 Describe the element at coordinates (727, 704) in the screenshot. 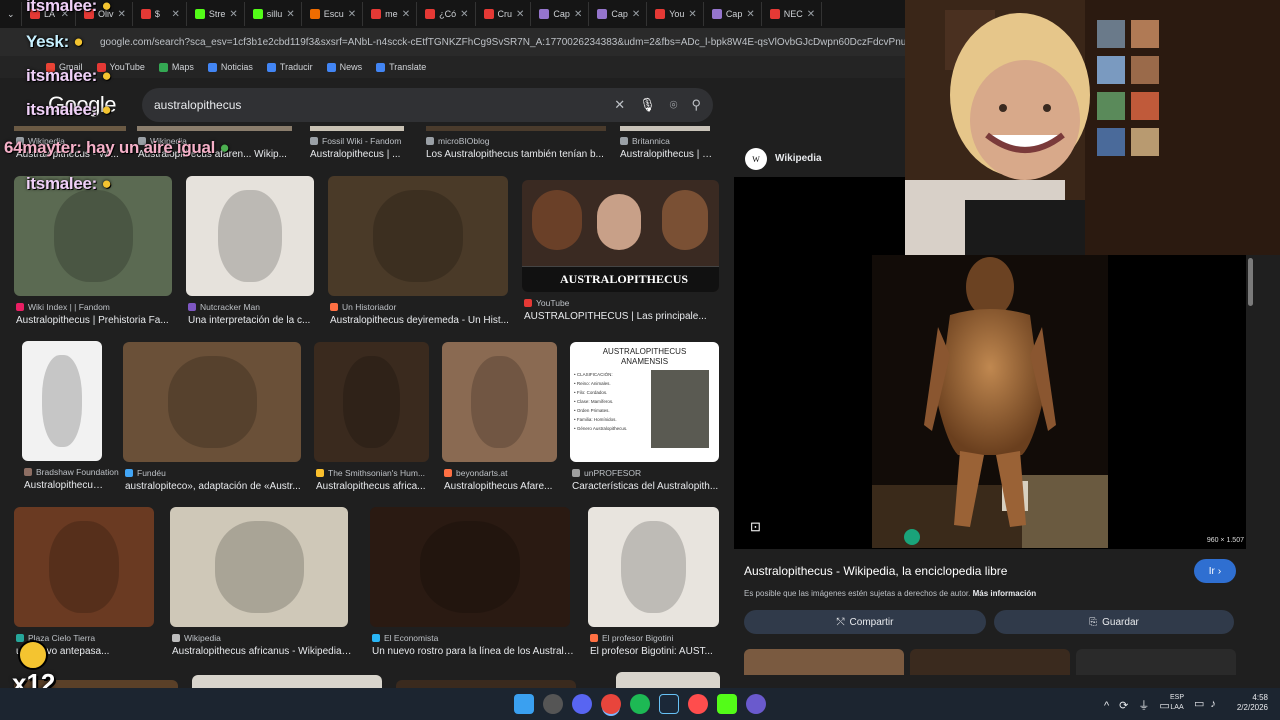

I see `kick-icon` at that location.